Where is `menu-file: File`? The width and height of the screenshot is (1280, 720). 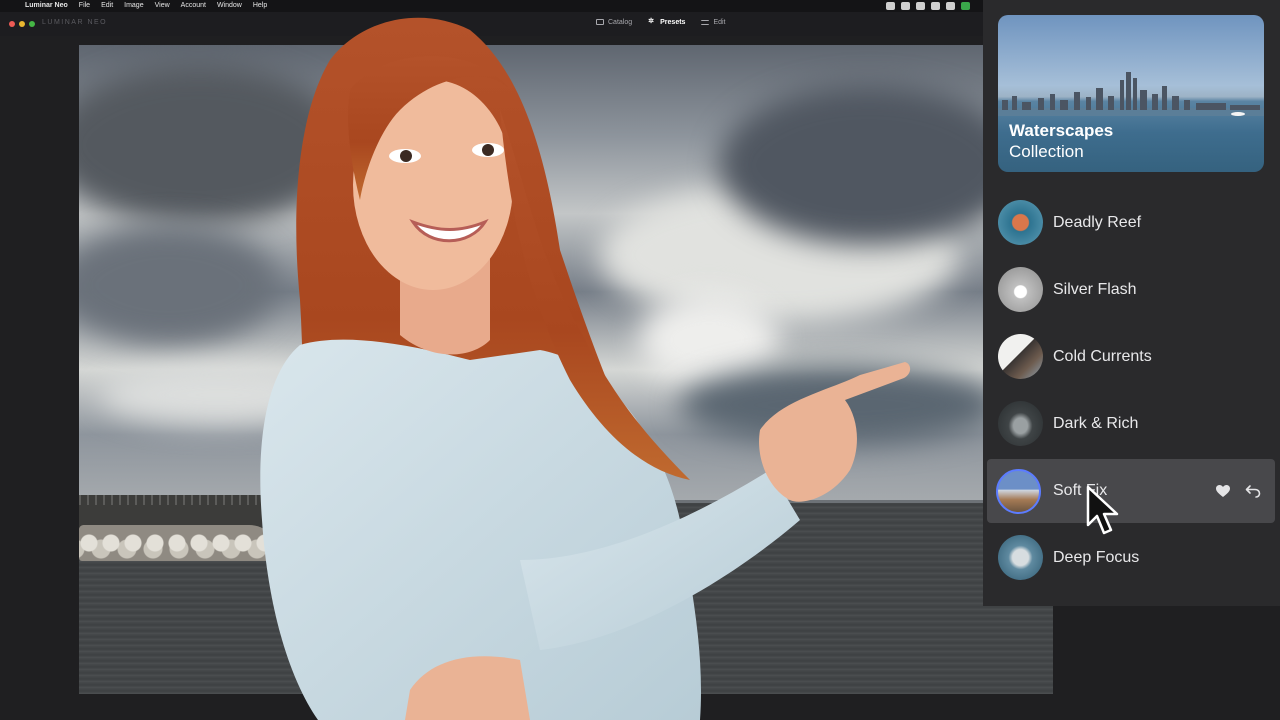 menu-file: File is located at coordinates (84, 6).